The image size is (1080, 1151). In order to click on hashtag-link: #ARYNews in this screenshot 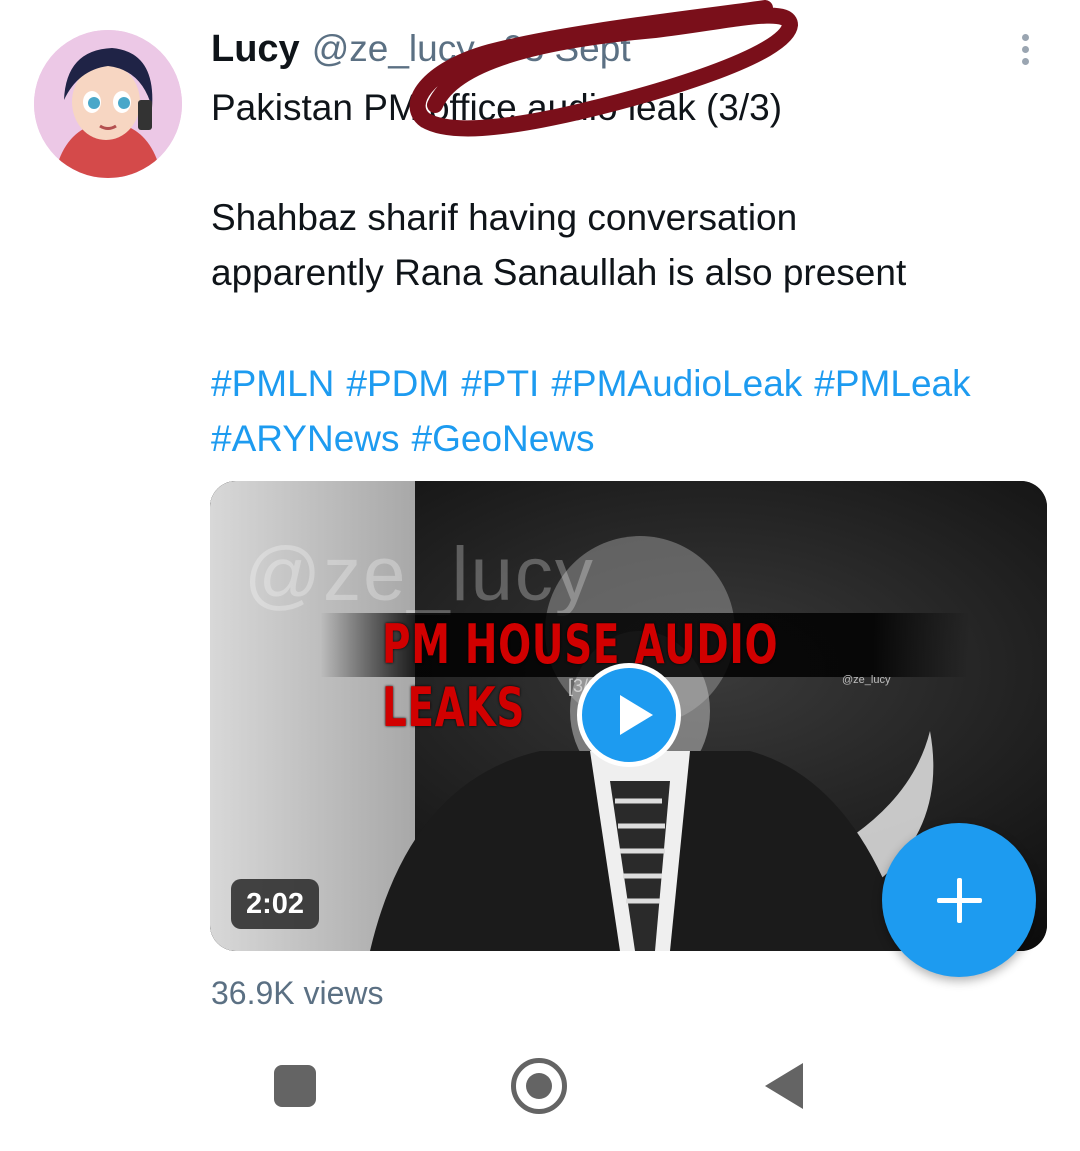, I will do `click(305, 438)`.